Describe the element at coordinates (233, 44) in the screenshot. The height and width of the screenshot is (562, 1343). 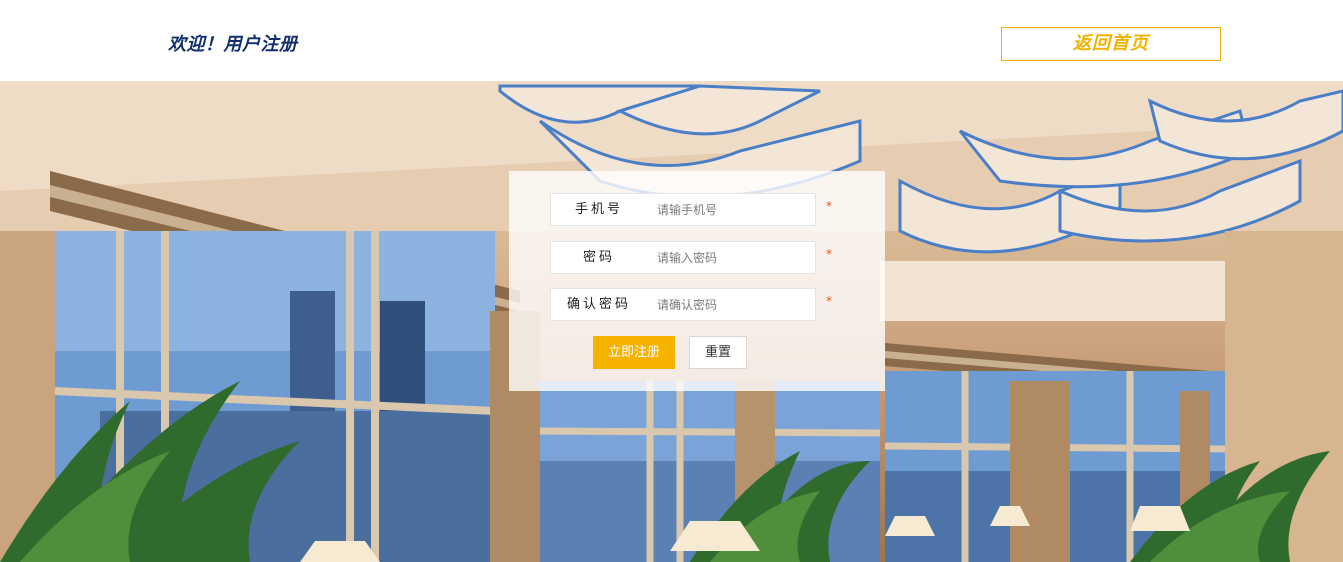
I see `page-title: 欢迎！用户注册` at that location.